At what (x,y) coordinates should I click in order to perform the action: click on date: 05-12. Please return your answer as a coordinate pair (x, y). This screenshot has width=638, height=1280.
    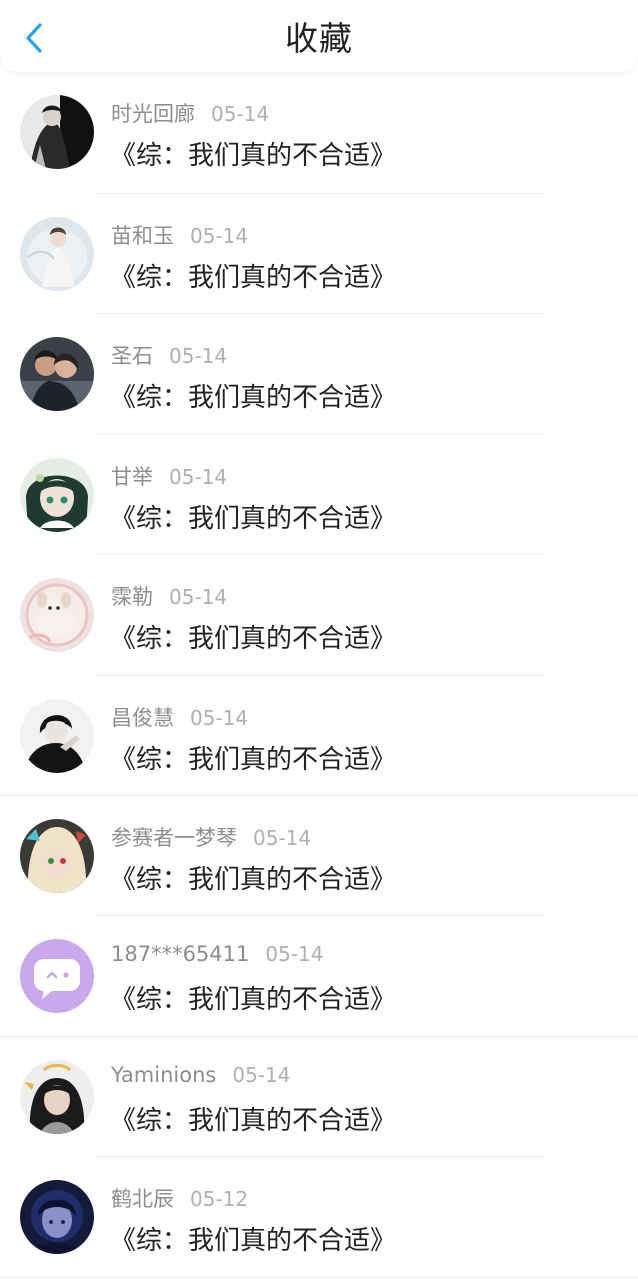
    Looking at the image, I should click on (219, 1199).